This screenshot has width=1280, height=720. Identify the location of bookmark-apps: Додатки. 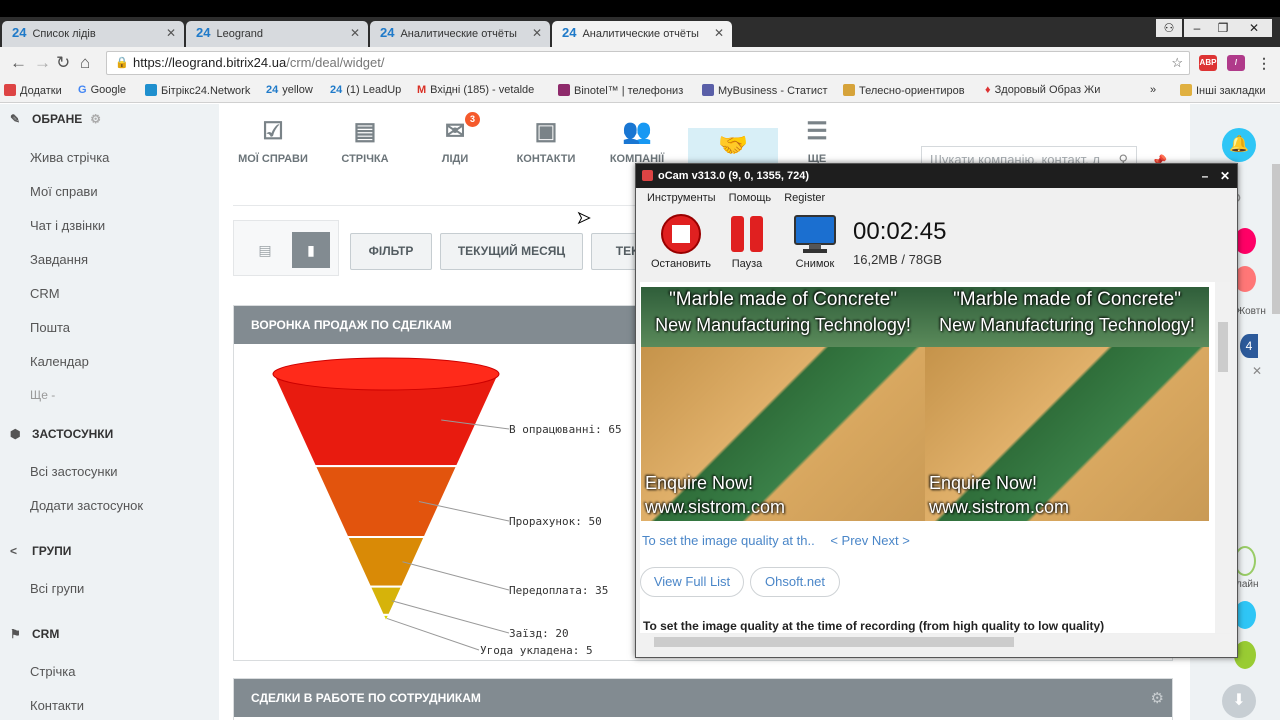
(33, 90).